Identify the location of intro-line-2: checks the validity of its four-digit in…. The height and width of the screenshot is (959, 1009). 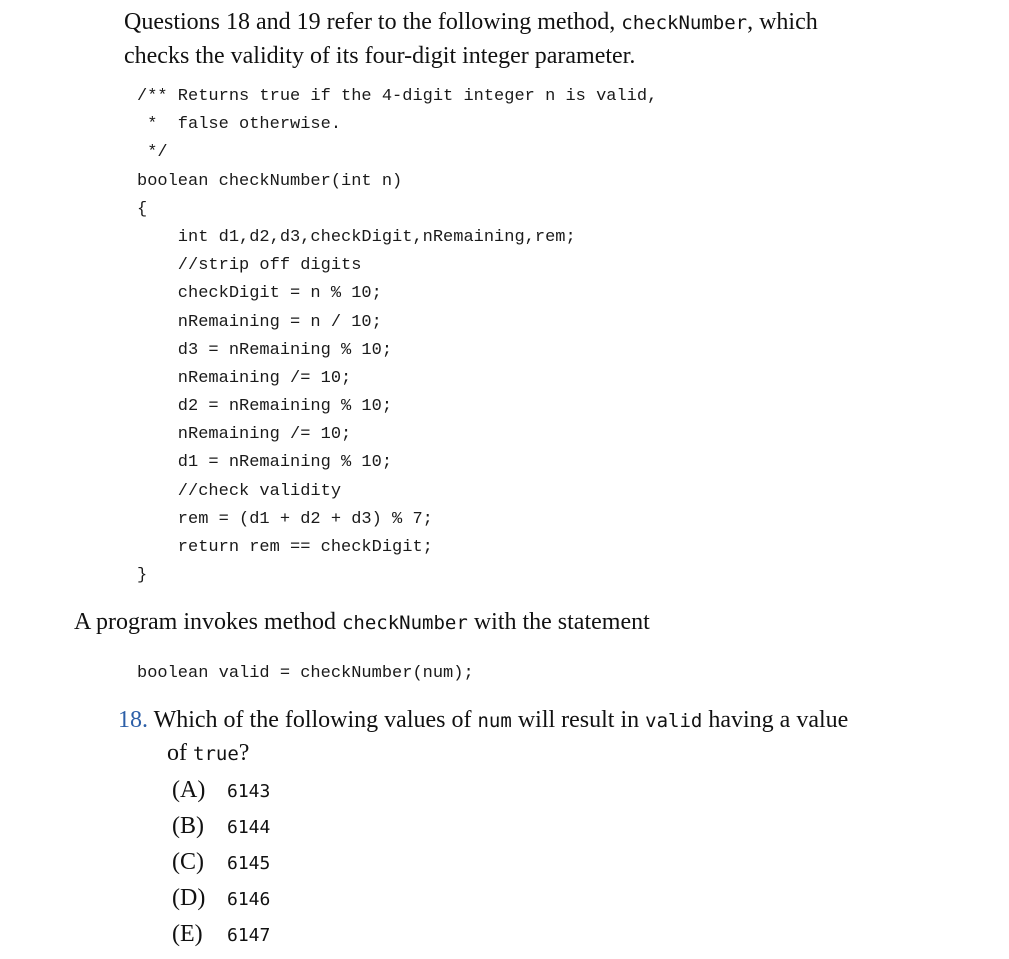
(380, 56).